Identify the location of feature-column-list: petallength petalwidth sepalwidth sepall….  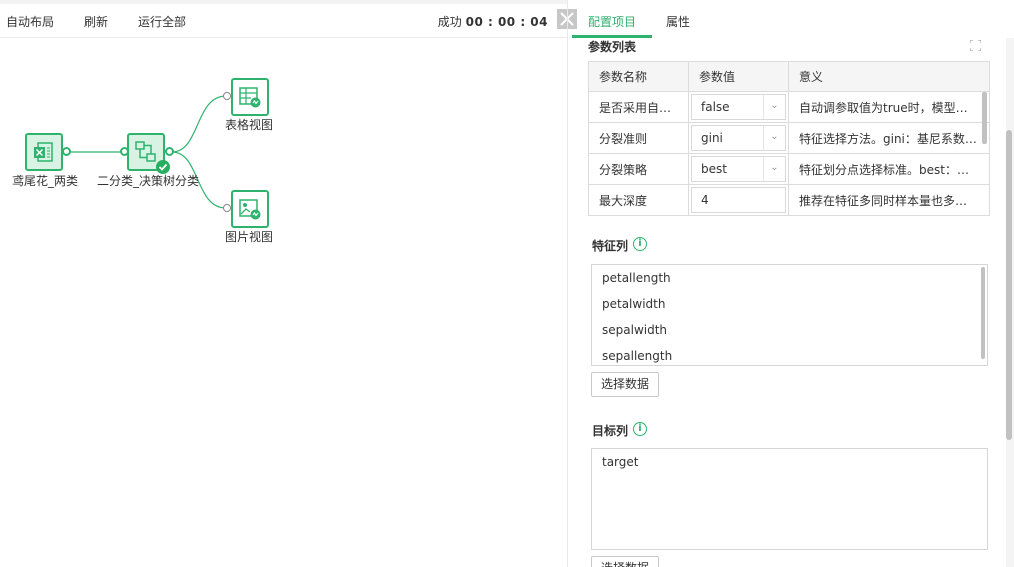
(789, 315).